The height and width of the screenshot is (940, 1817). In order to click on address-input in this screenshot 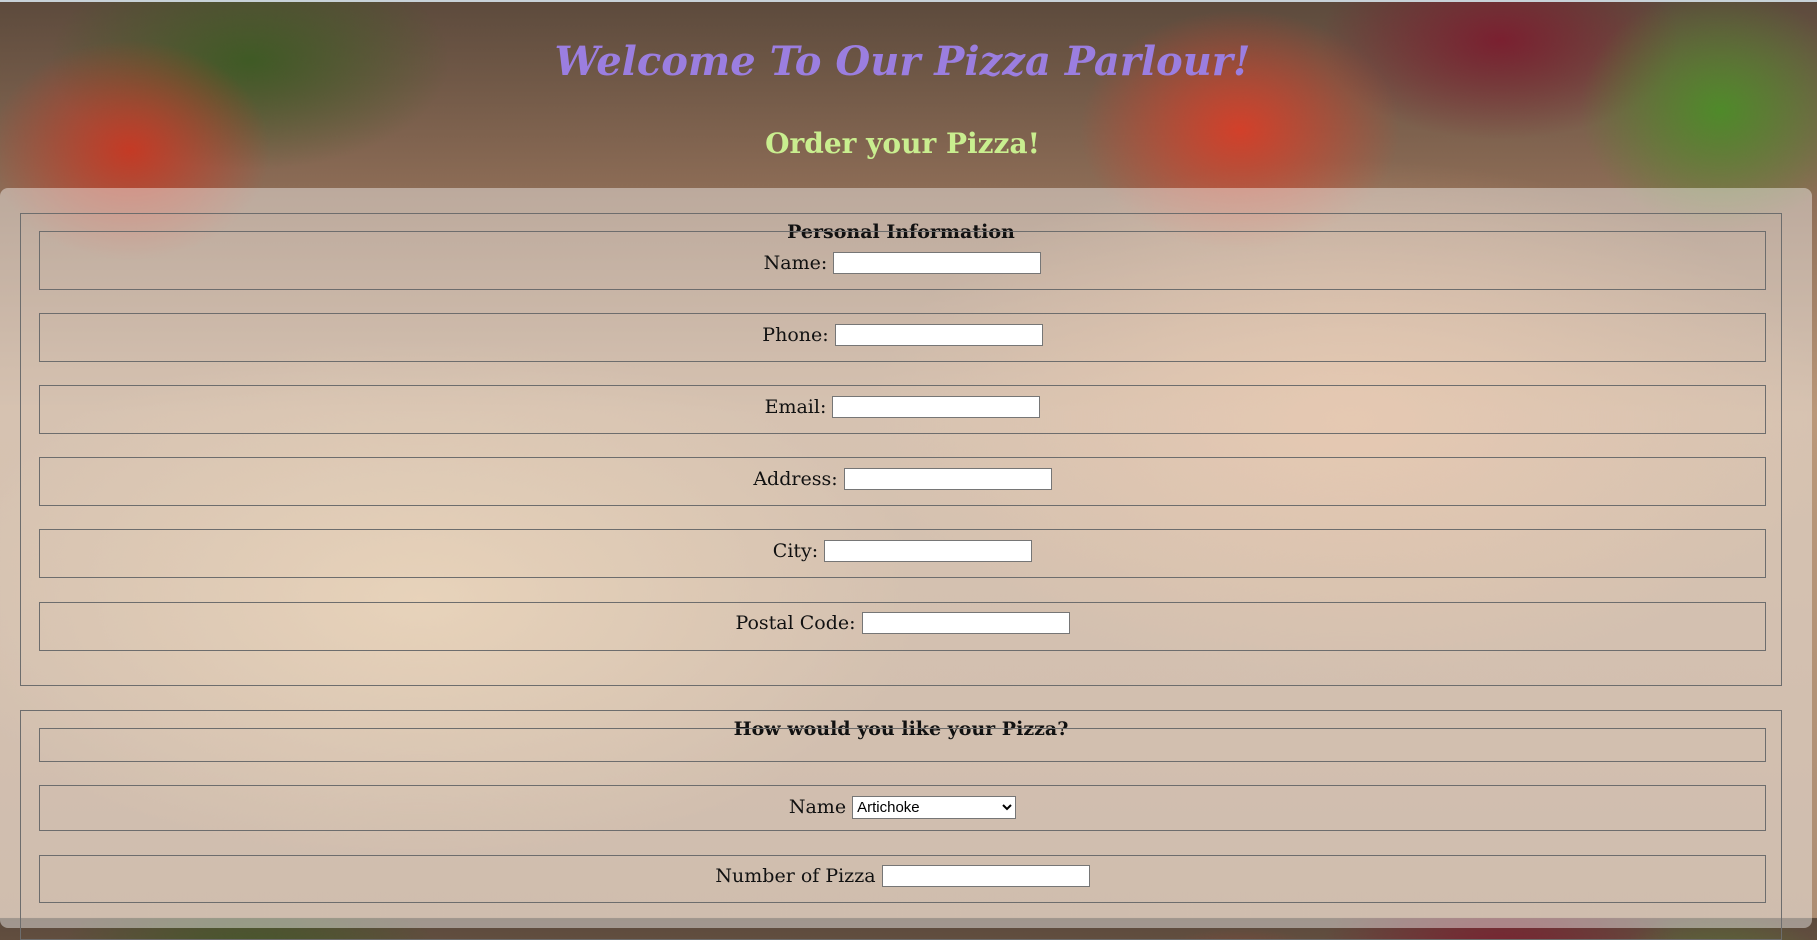, I will do `click(947, 479)`.